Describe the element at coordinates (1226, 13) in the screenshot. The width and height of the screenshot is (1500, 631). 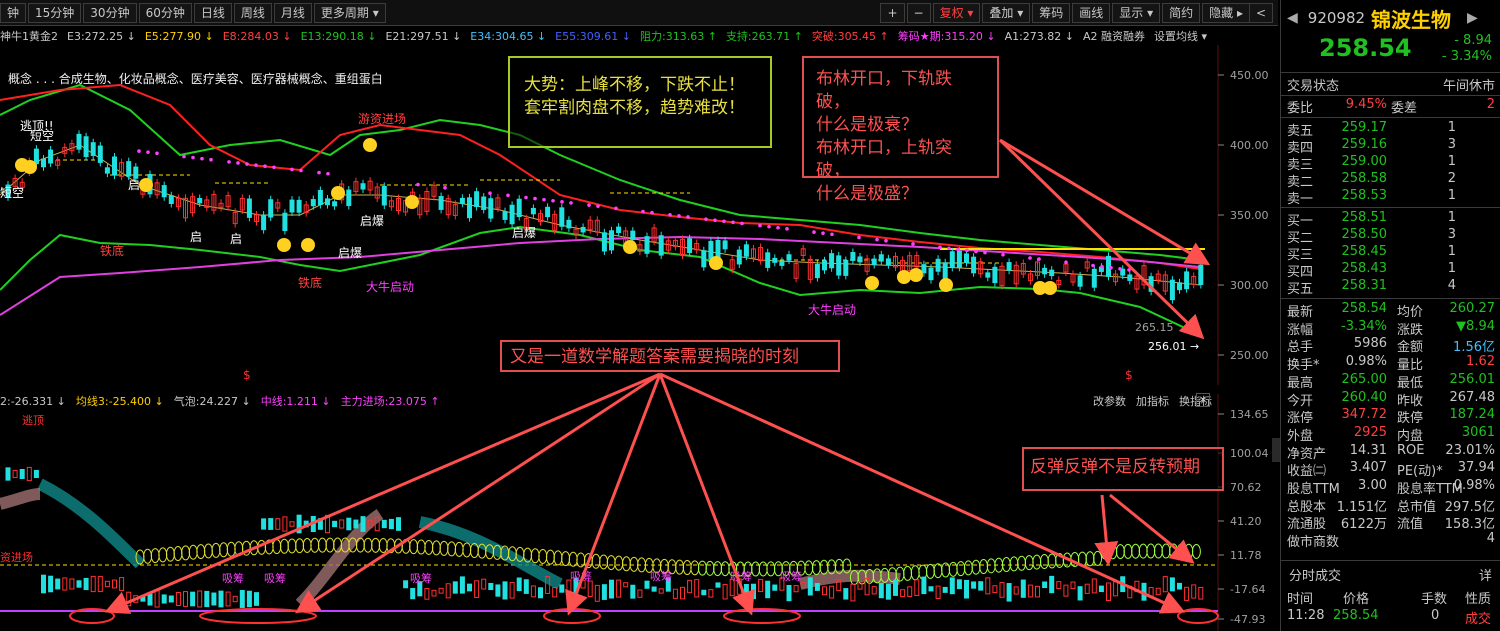
I see `toolbar-button: 隐藏 ▸` at that location.